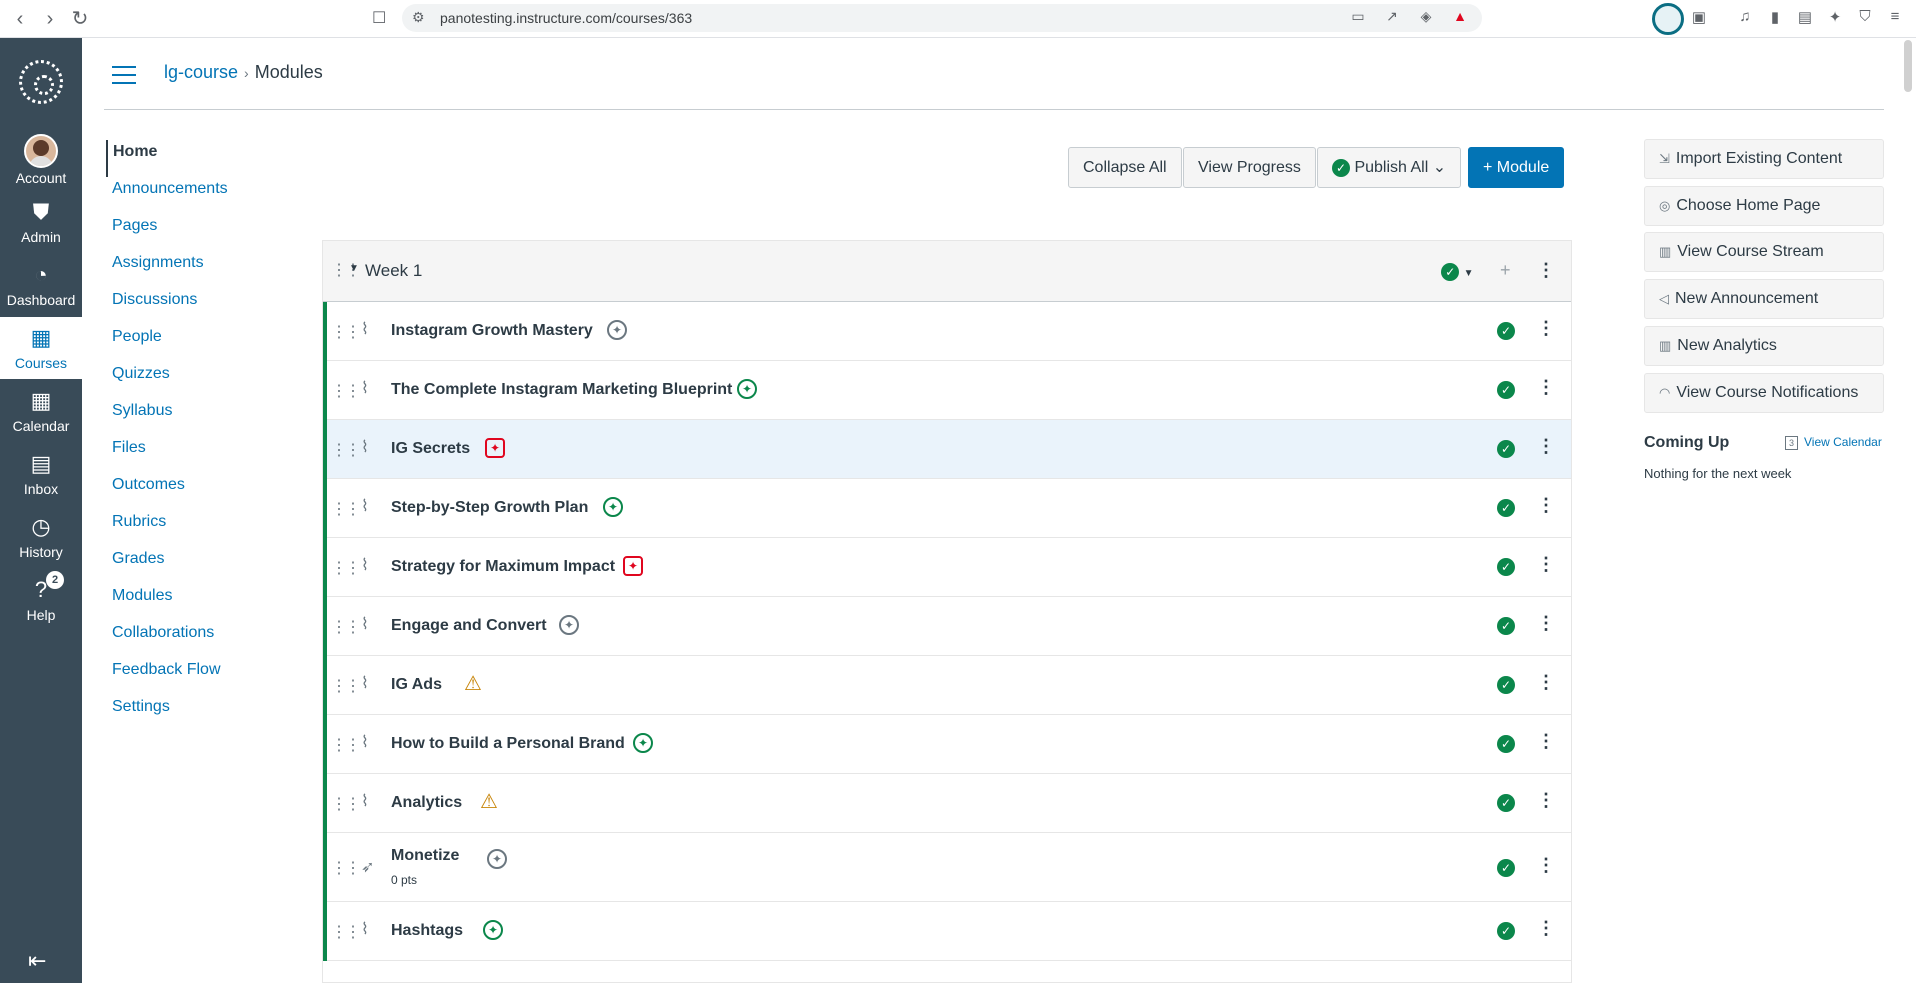  What do you see at coordinates (1805, 17) in the screenshot?
I see `wallet-icon: ▤` at bounding box center [1805, 17].